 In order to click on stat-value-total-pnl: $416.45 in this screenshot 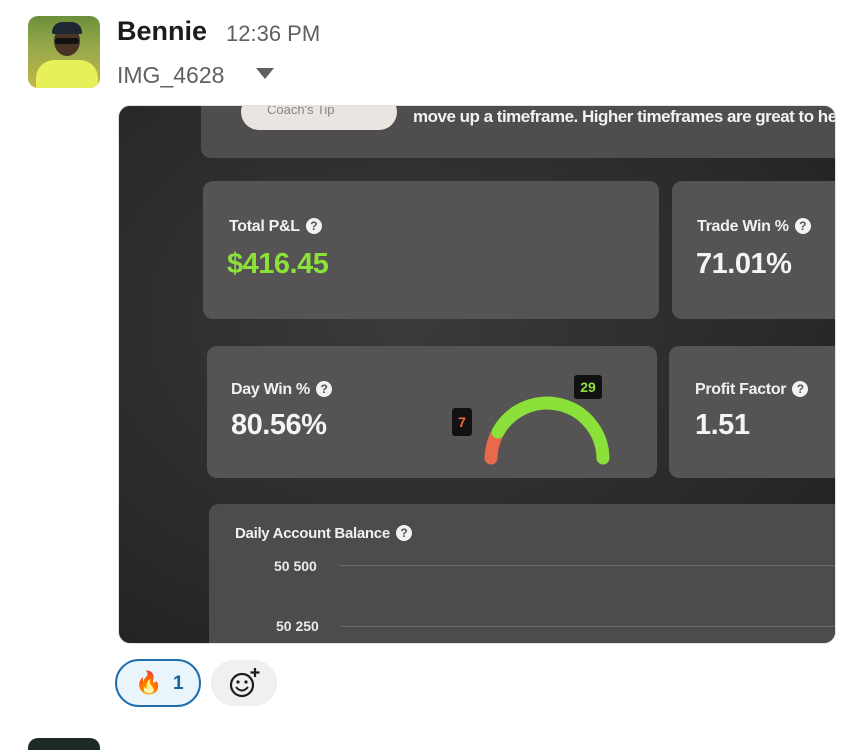, I will do `click(278, 264)`.